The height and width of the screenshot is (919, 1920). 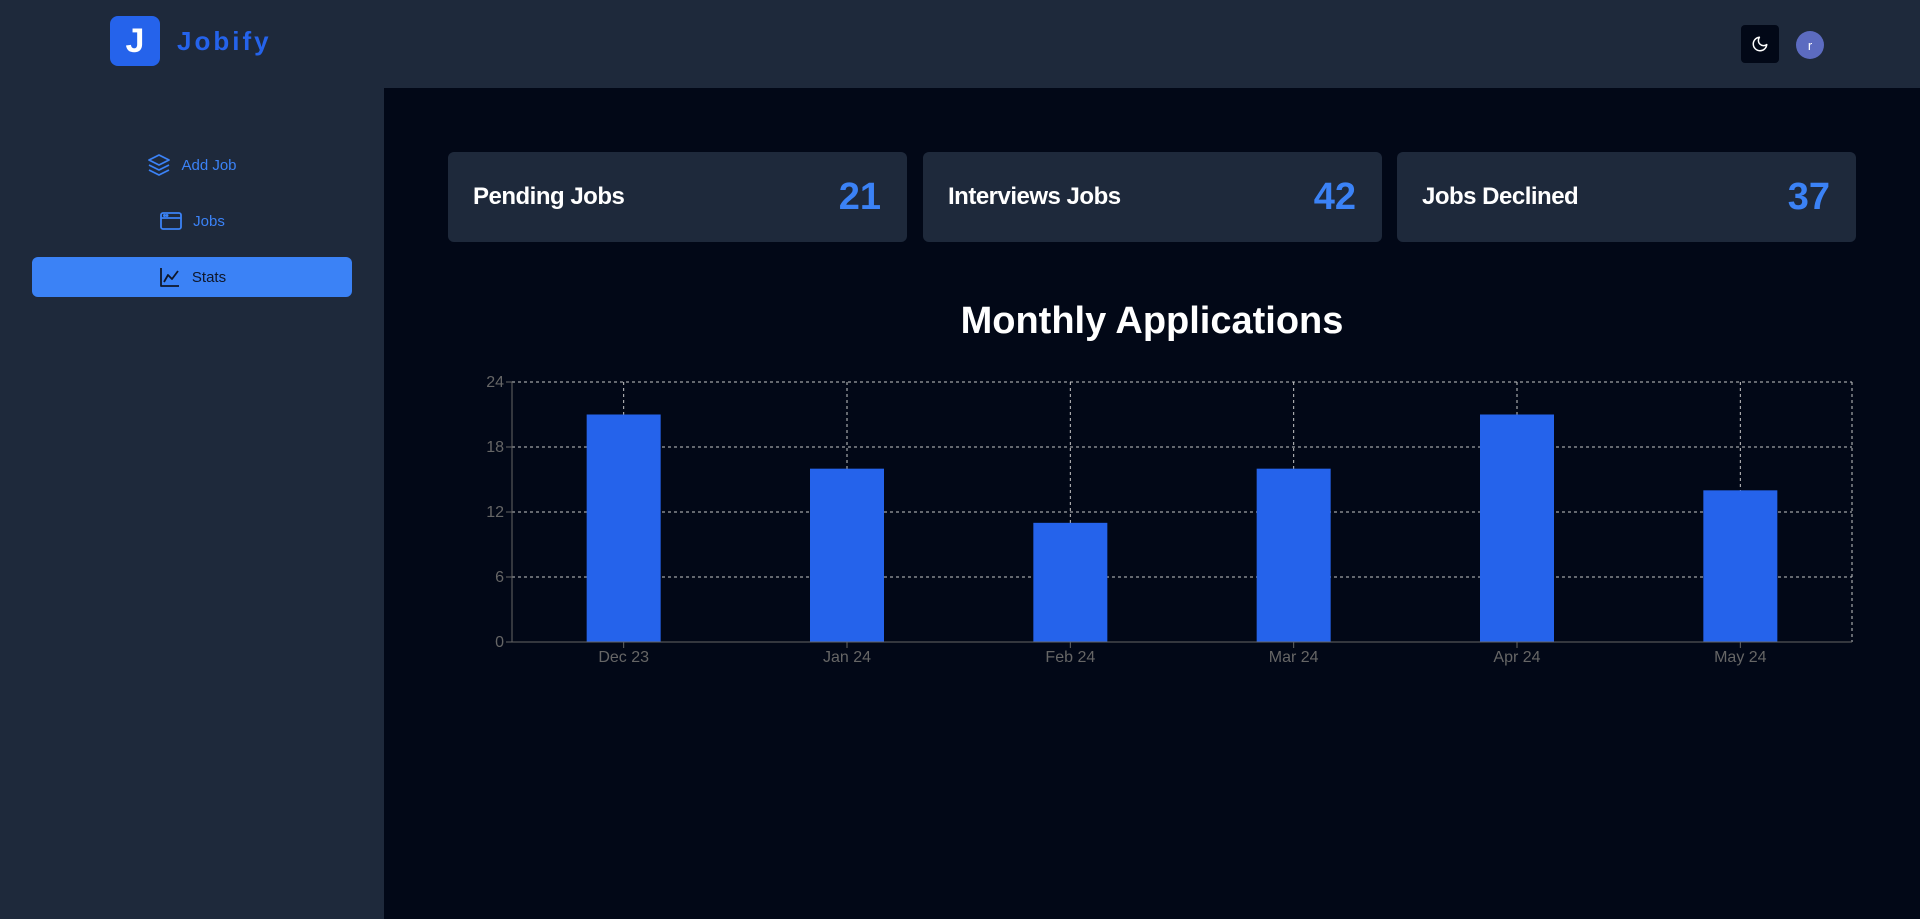 I want to click on y-tick-label: 12, so click(x=495, y=512).